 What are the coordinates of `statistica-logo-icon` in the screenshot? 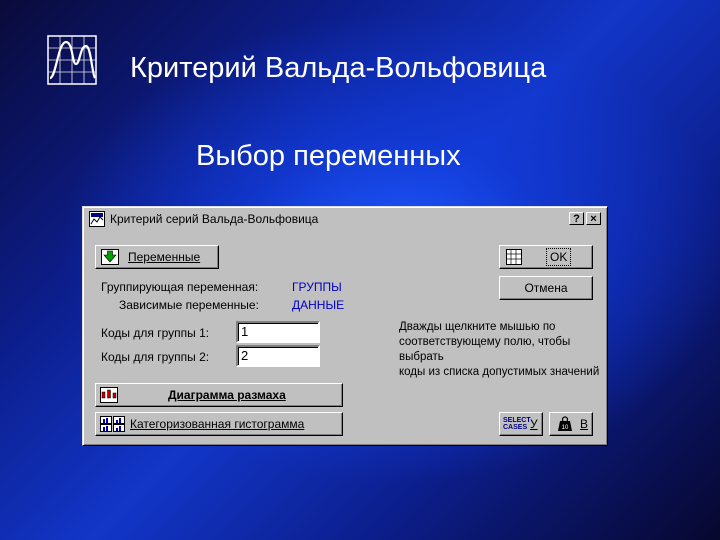 It's located at (72, 60).